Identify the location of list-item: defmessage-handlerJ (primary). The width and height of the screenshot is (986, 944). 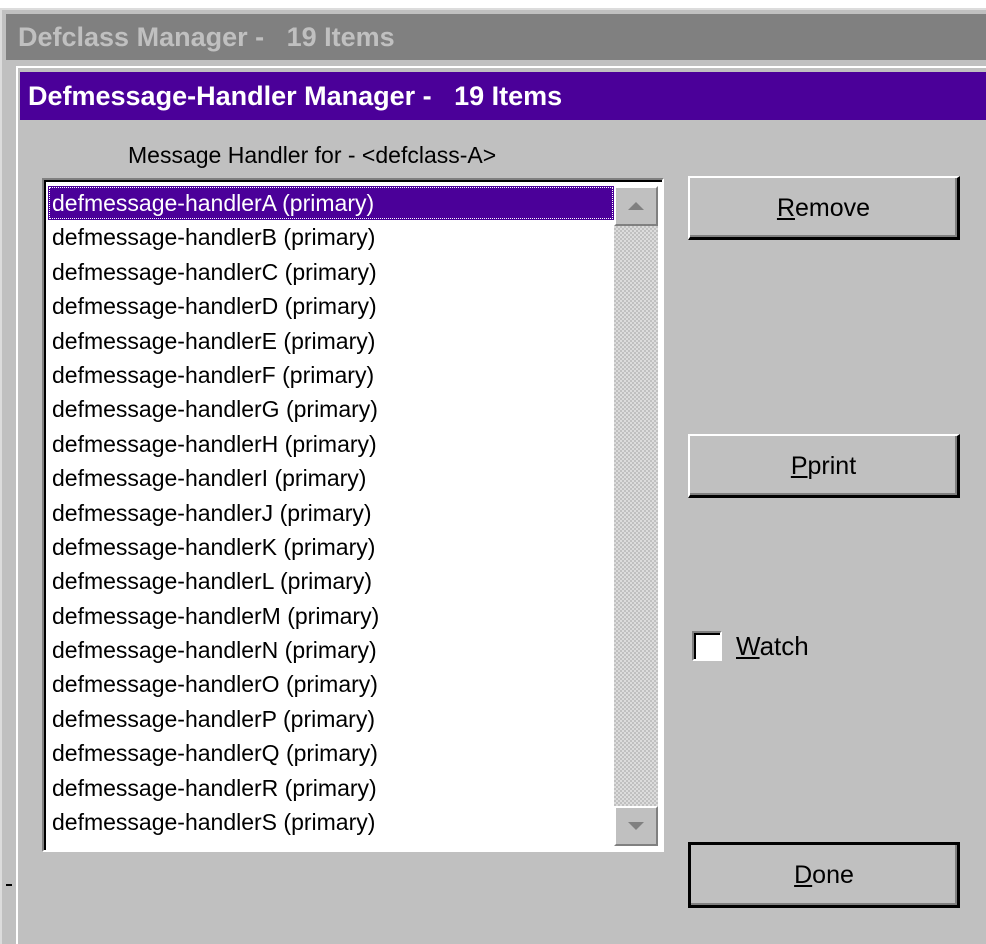
(331, 513).